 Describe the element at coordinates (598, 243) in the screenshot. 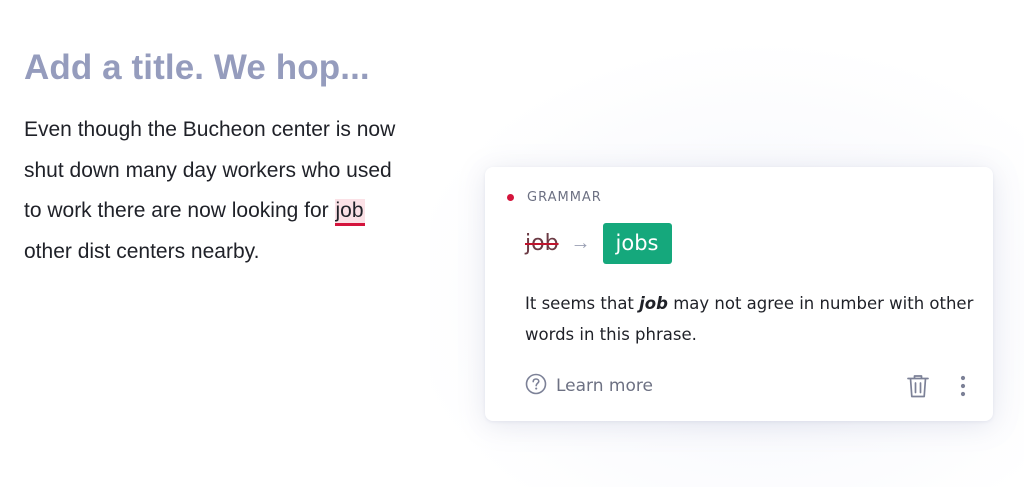

I see `replacement-row: job → jobs` at that location.